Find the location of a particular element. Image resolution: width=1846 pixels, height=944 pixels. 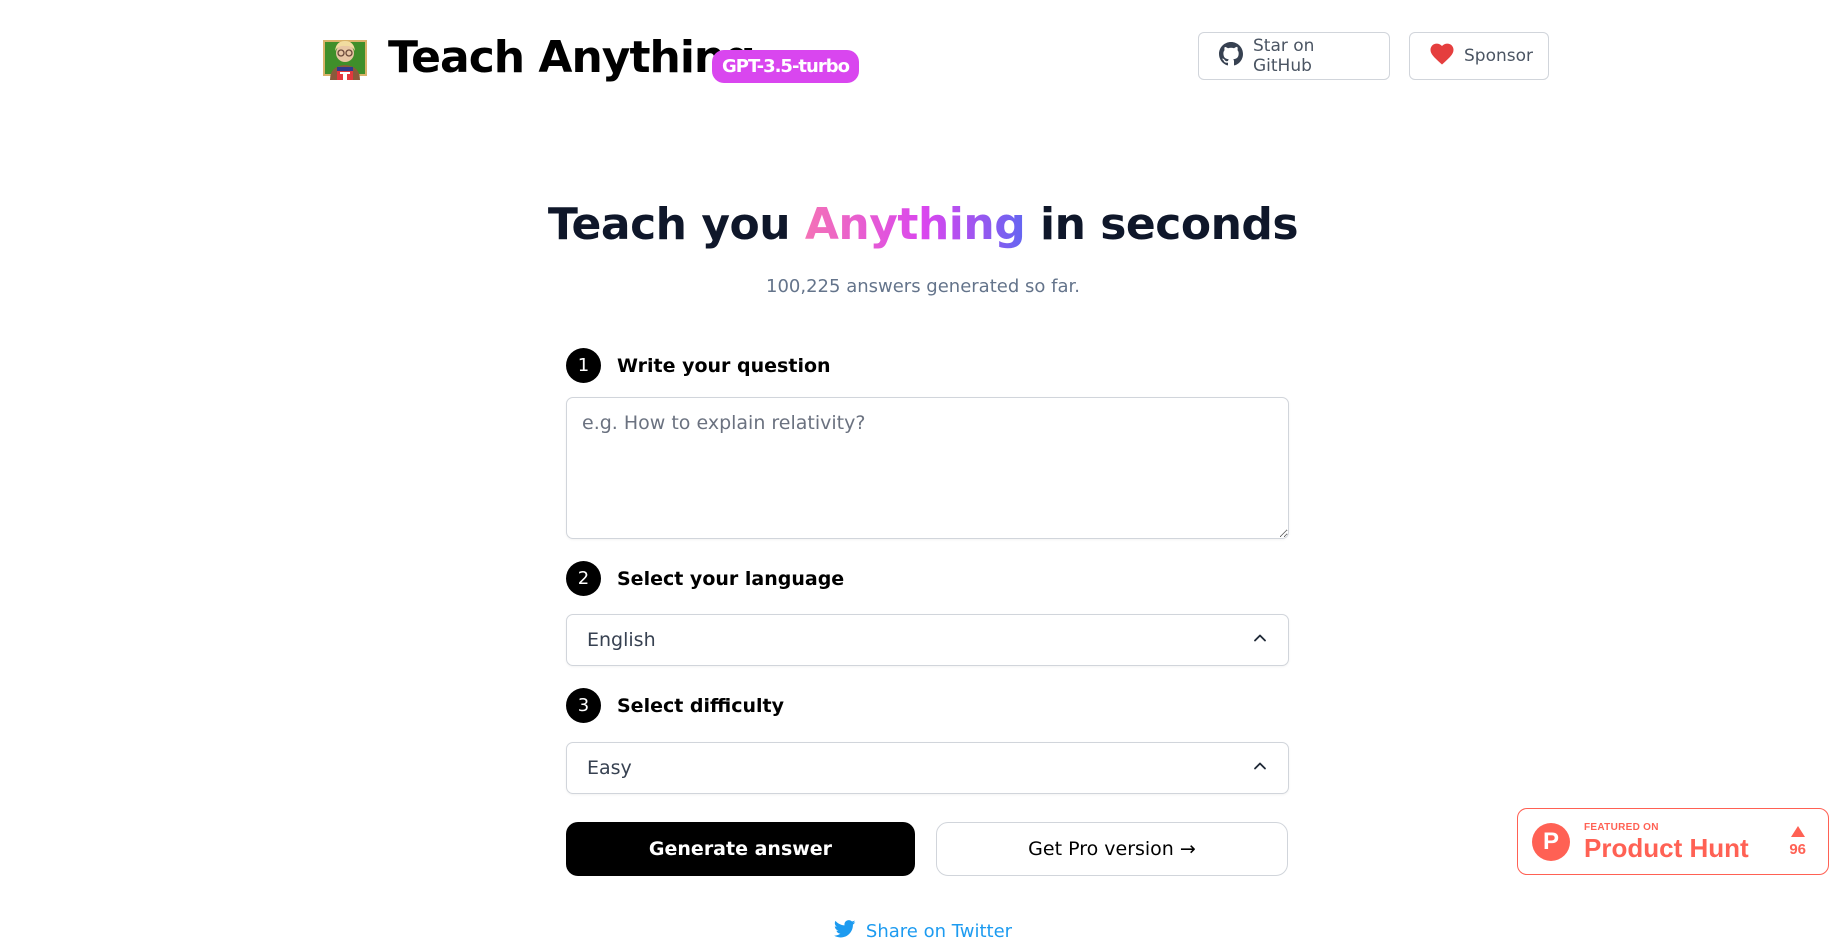

step-label: Write your question is located at coordinates (724, 365).